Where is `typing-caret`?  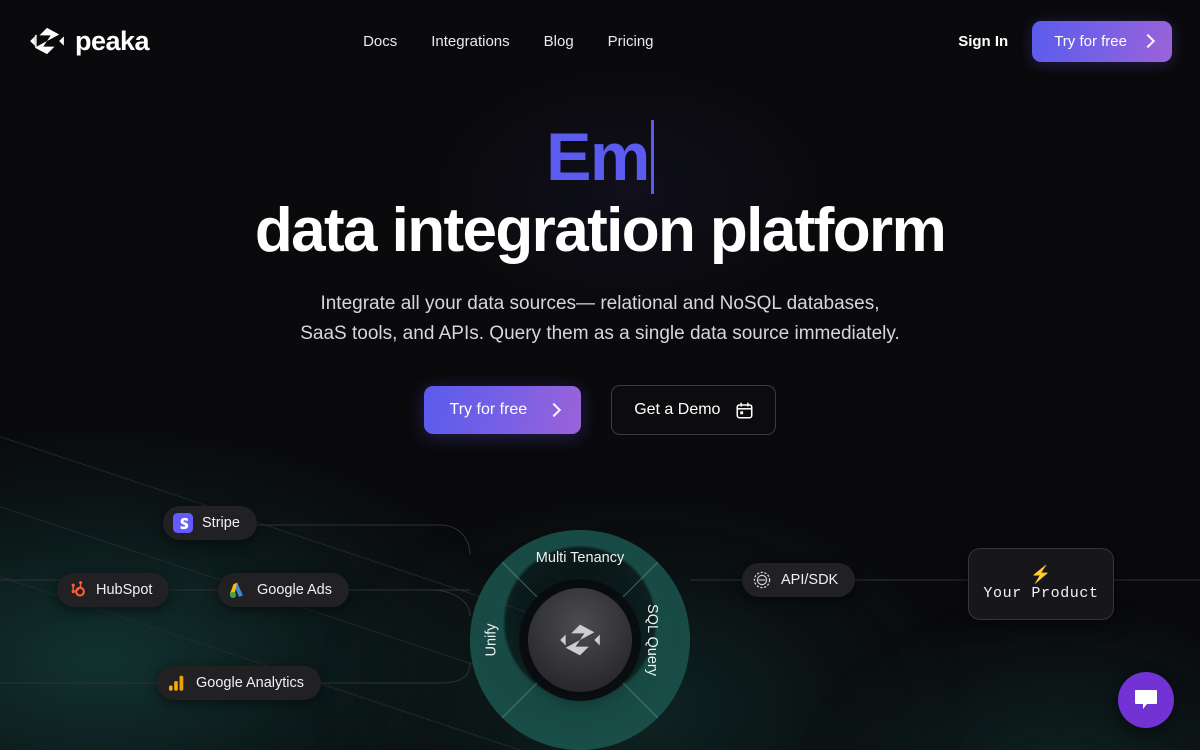
typing-caret is located at coordinates (652, 157).